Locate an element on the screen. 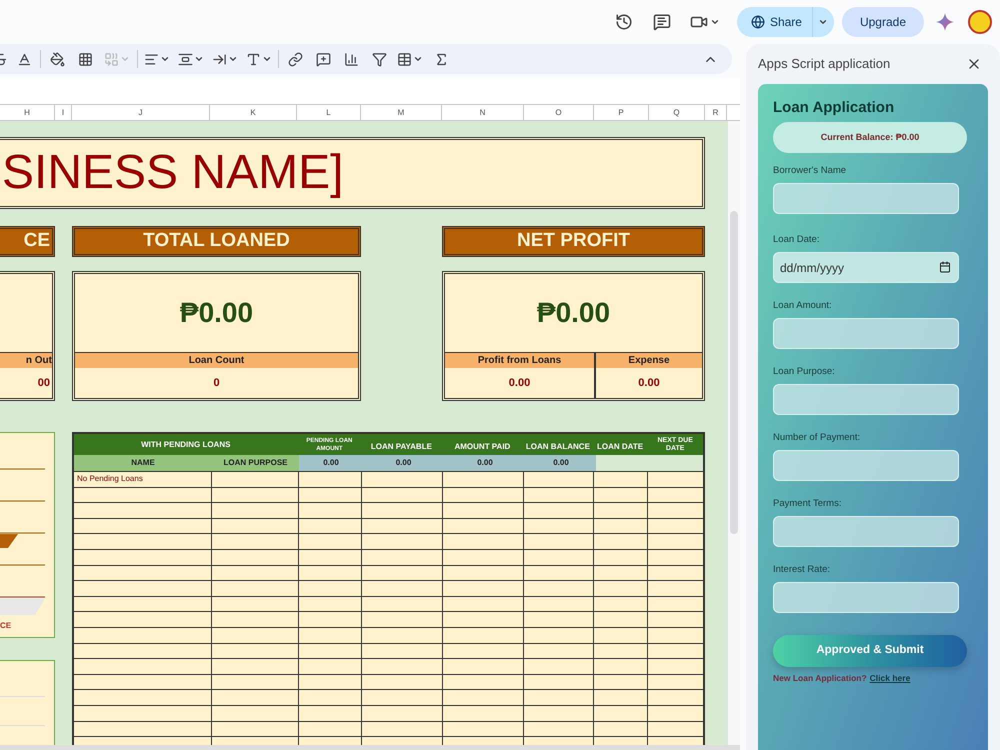 This screenshot has width=1000, height=750. cell-label: Profit from Loans is located at coordinates (519, 360).